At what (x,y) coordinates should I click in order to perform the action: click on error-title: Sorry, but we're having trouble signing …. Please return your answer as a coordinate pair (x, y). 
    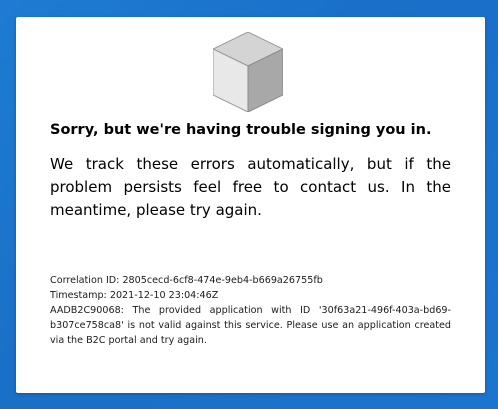
    Looking at the image, I should click on (241, 130).